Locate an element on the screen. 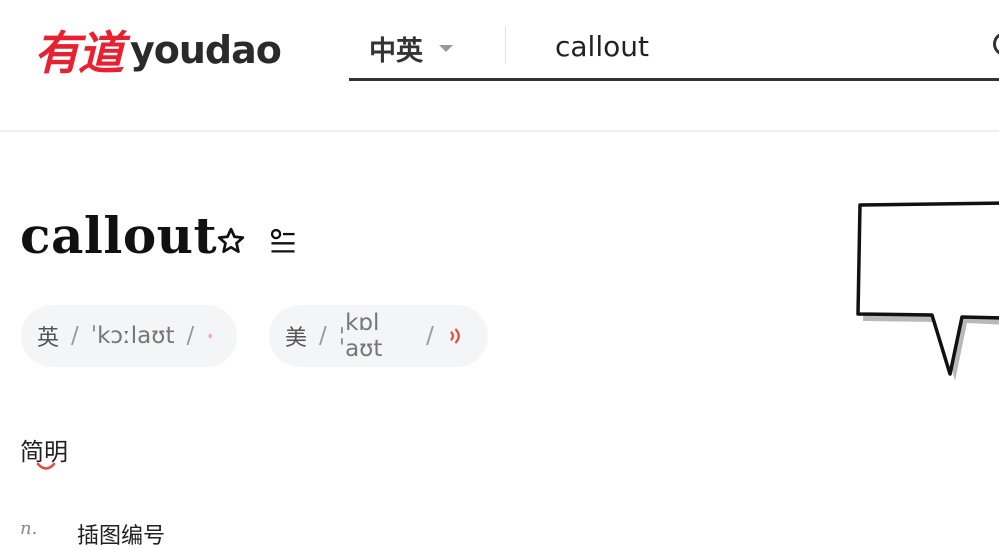 The width and height of the screenshot is (999, 550). list-icon is located at coordinates (283, 241).